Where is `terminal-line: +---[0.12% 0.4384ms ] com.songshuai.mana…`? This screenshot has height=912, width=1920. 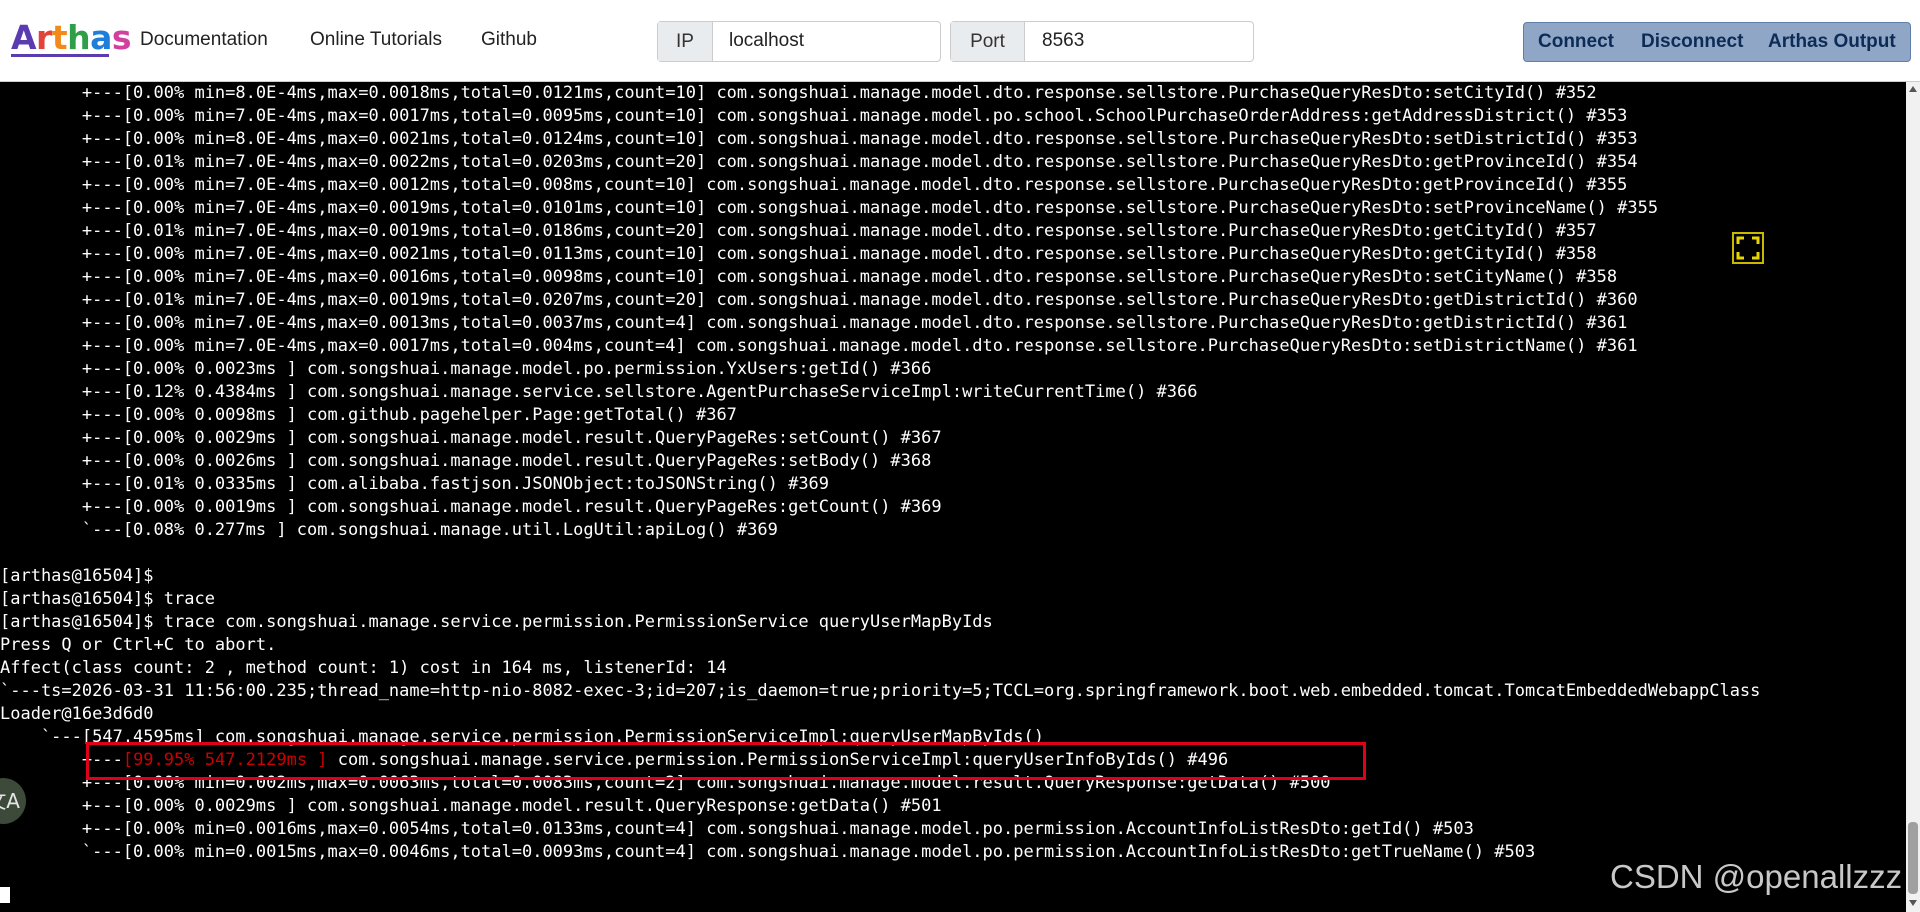 terminal-line: +---[0.12% 0.4384ms ] com.songshuai.mana… is located at coordinates (599, 392).